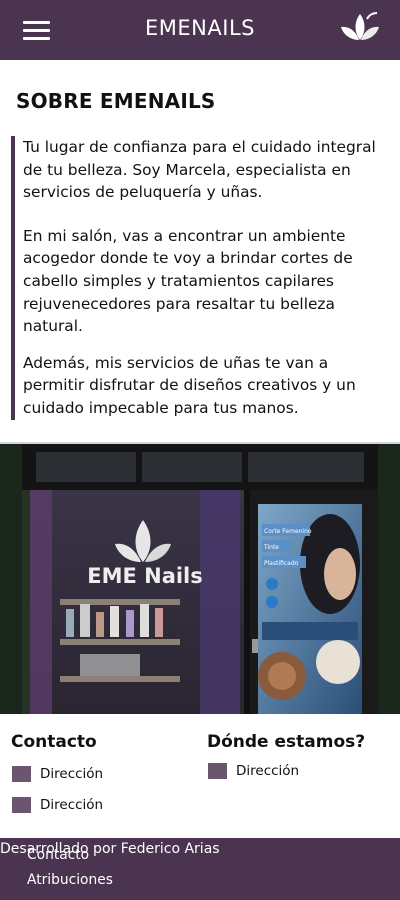 The width and height of the screenshot is (400, 900). I want to click on about-title: SOBRE EMENAILS, so click(116, 101).